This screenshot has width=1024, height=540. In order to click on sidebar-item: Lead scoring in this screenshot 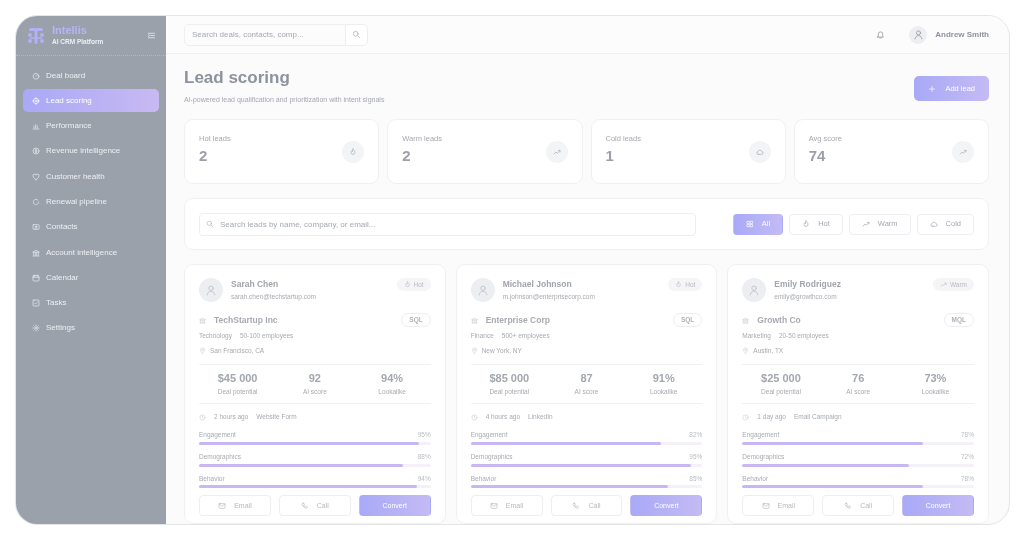, I will do `click(91, 101)`.